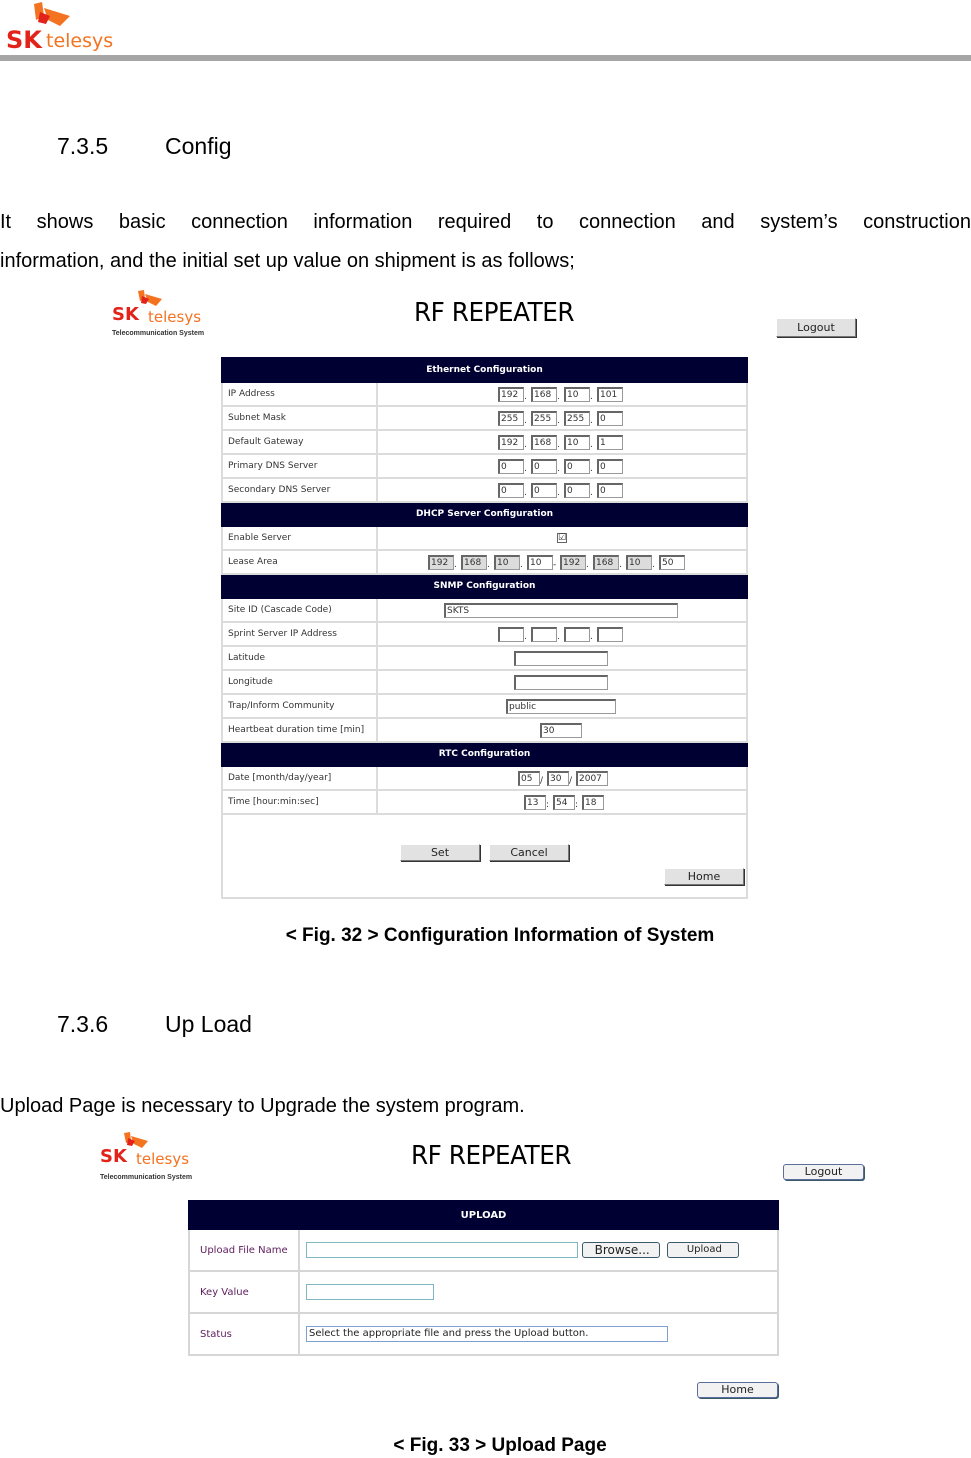  Describe the element at coordinates (737, 1390) in the screenshot. I see `fig33-home-button: Home` at that location.